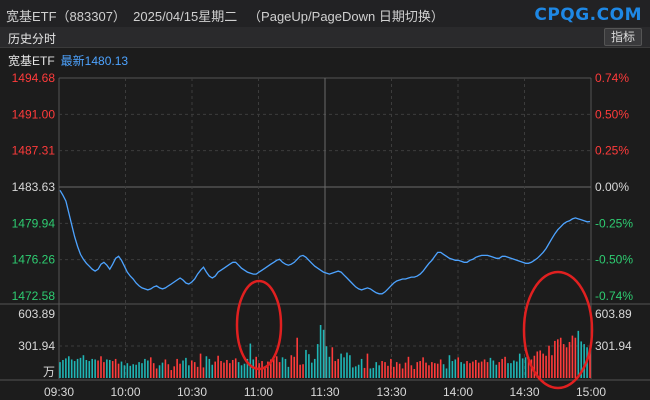  I want to click on volume-unit-label: 万, so click(49, 372).